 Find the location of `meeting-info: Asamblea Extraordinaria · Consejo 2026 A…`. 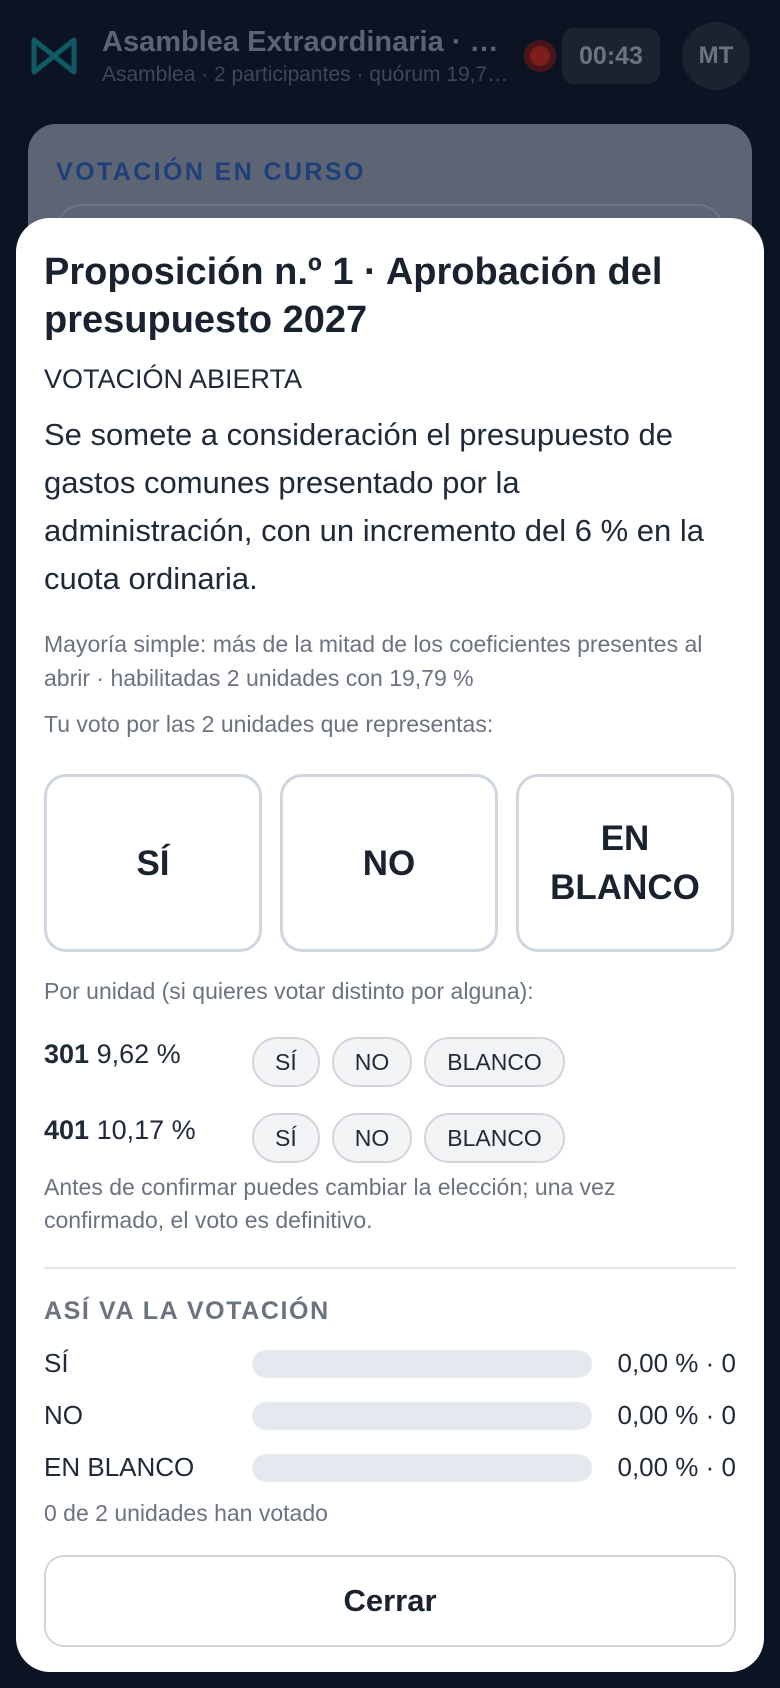

meeting-info: Asamblea Extraordinaria · Consejo 2026 A… is located at coordinates (307, 56).